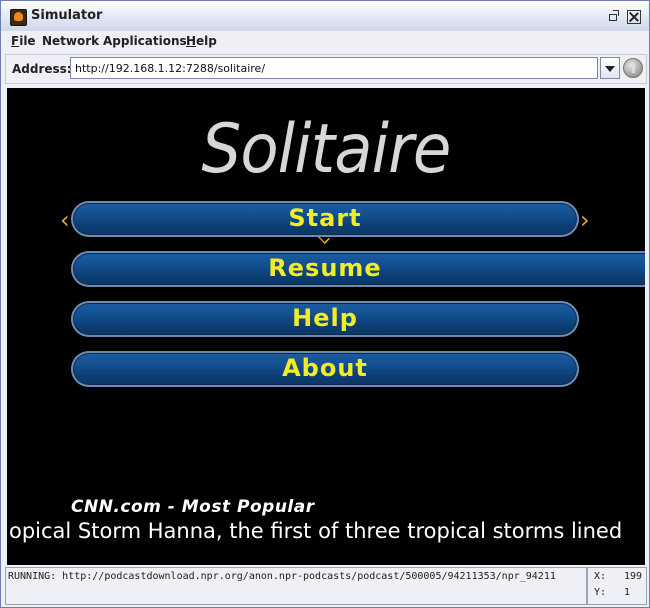 Image resolution: width=650 pixels, height=608 pixels. What do you see at coordinates (627, 592) in the screenshot?
I see `y-value: 1` at bounding box center [627, 592].